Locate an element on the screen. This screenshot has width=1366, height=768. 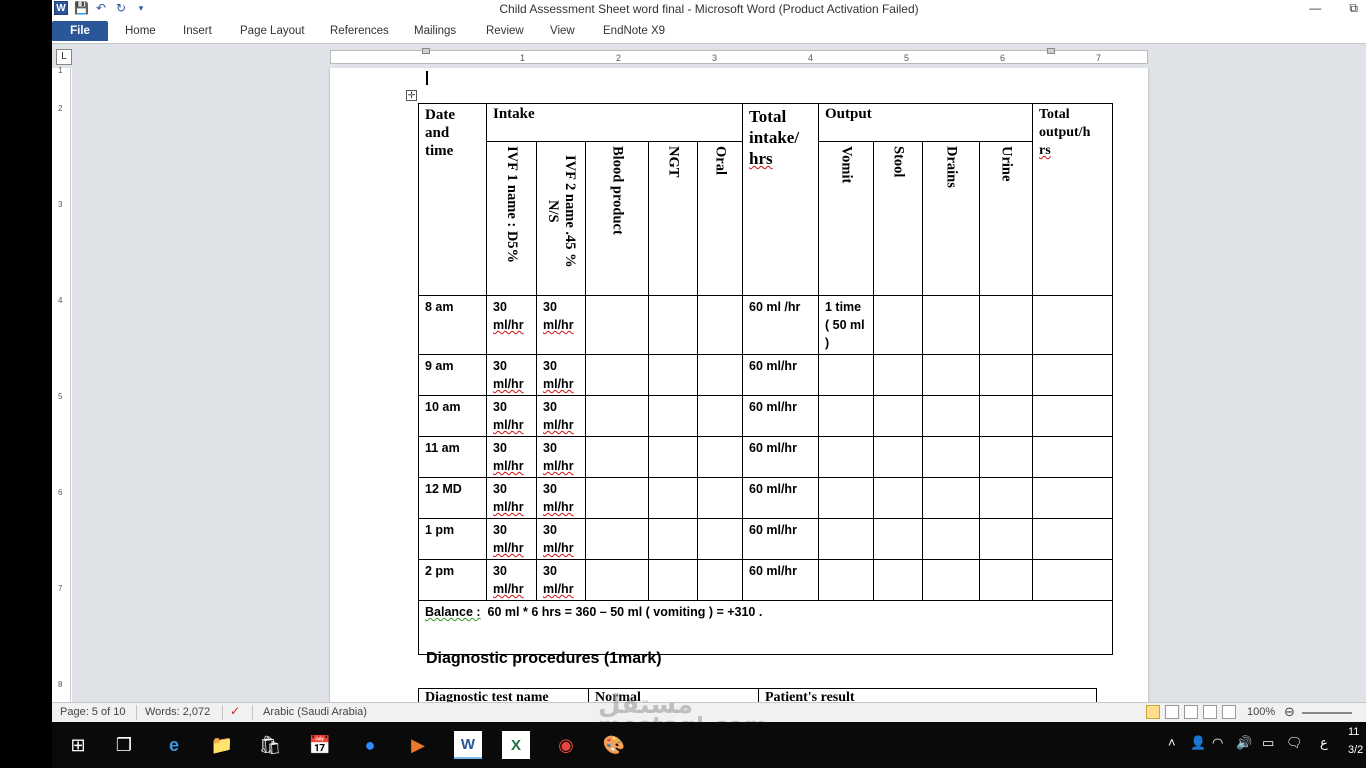
outline-view-icon is located at coordinates (1210, 712).